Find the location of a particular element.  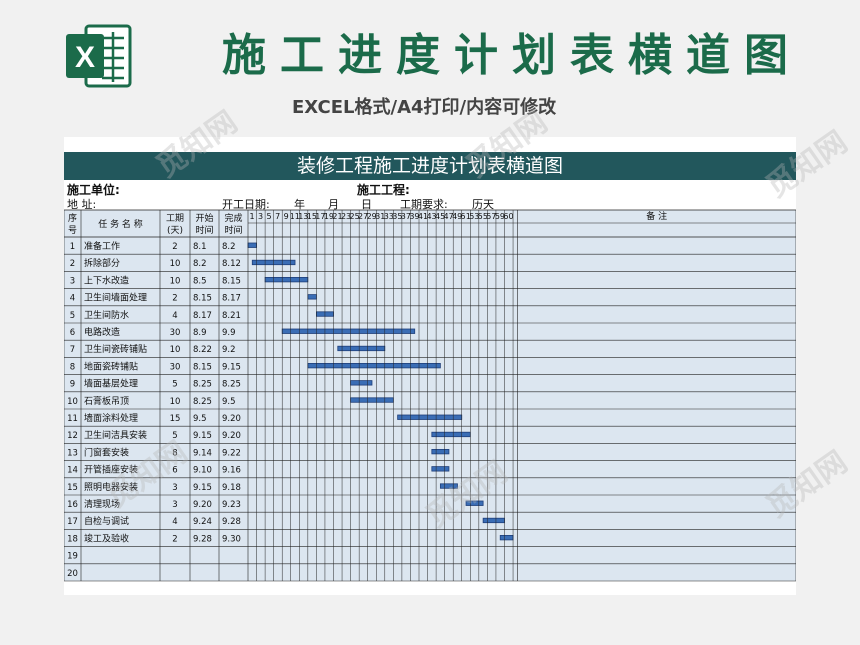

row-end: 9.9 is located at coordinates (229, 333).